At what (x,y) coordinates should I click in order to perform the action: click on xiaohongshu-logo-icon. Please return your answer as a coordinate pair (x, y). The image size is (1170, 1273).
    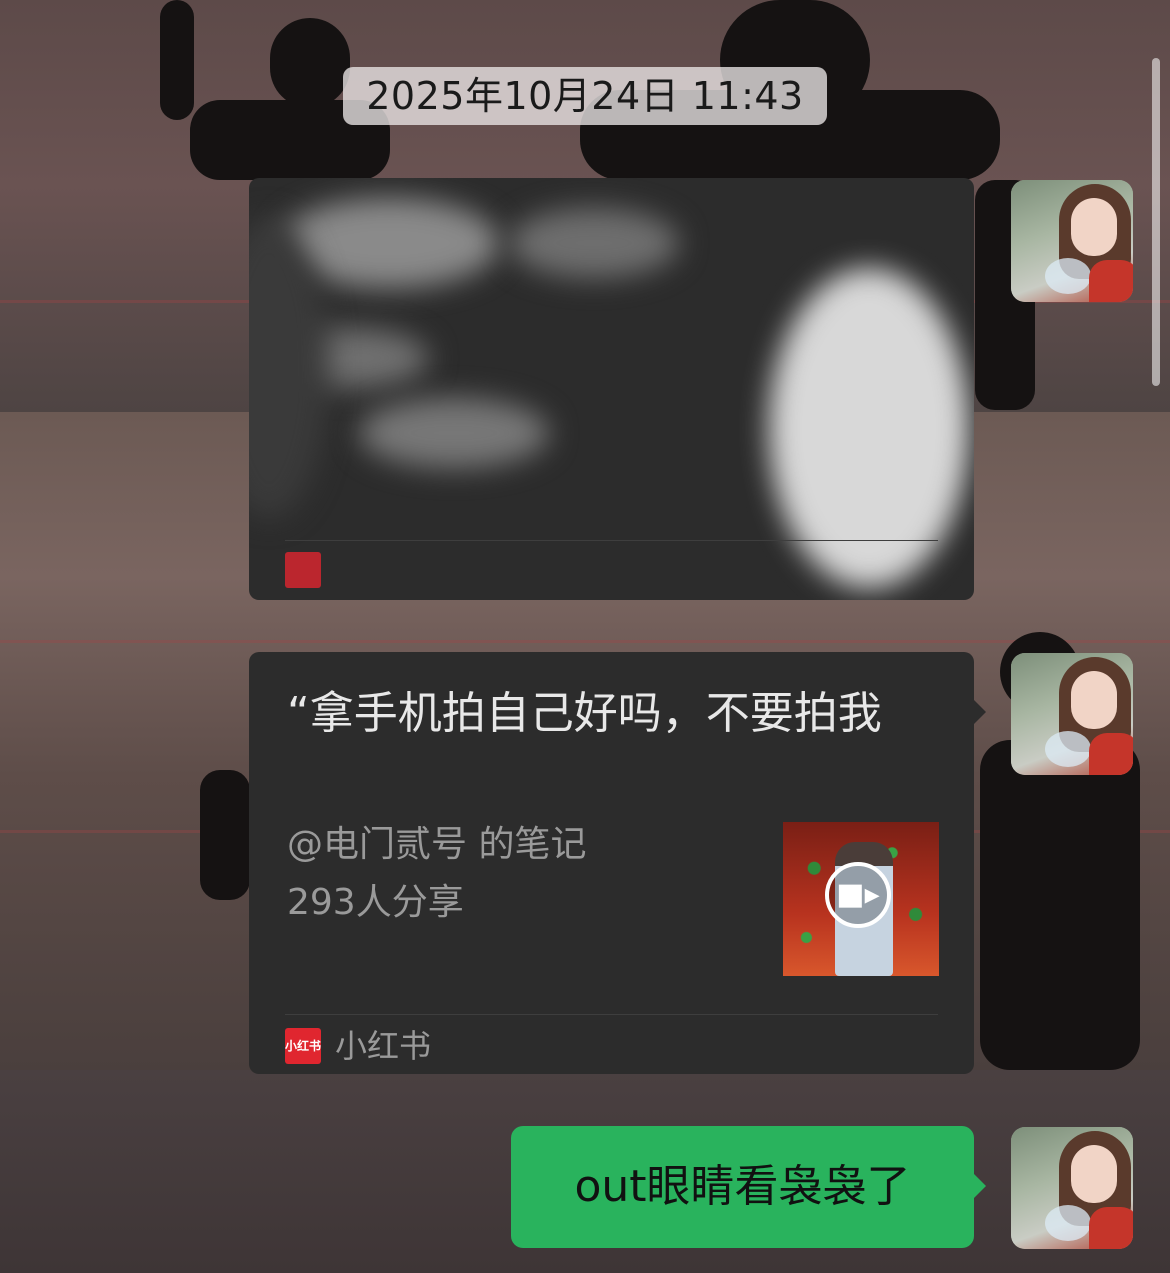
    Looking at the image, I should click on (303, 570).